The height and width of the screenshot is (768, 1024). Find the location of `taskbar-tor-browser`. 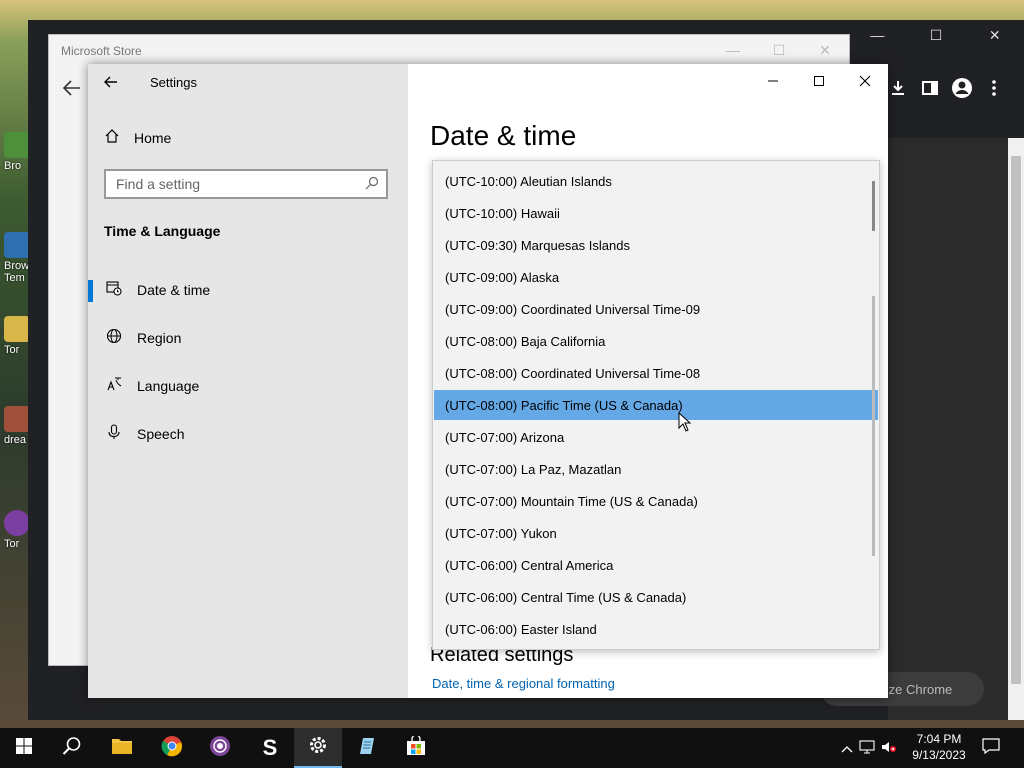

taskbar-tor-browser is located at coordinates (220, 748).